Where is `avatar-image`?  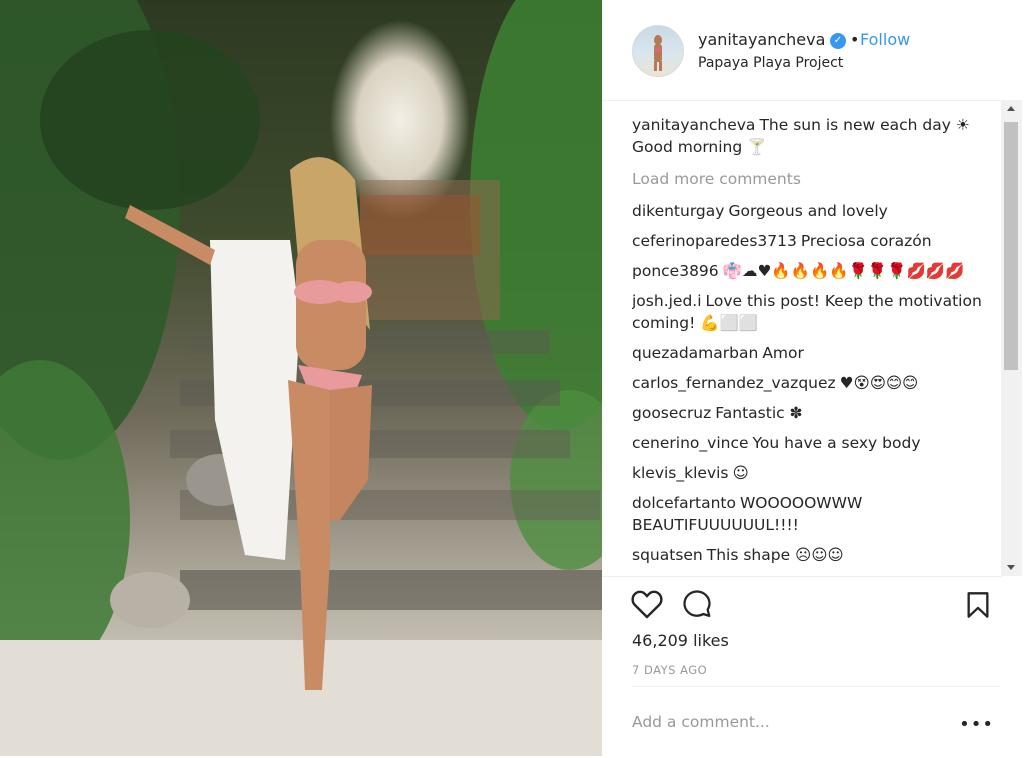 avatar-image is located at coordinates (658, 53).